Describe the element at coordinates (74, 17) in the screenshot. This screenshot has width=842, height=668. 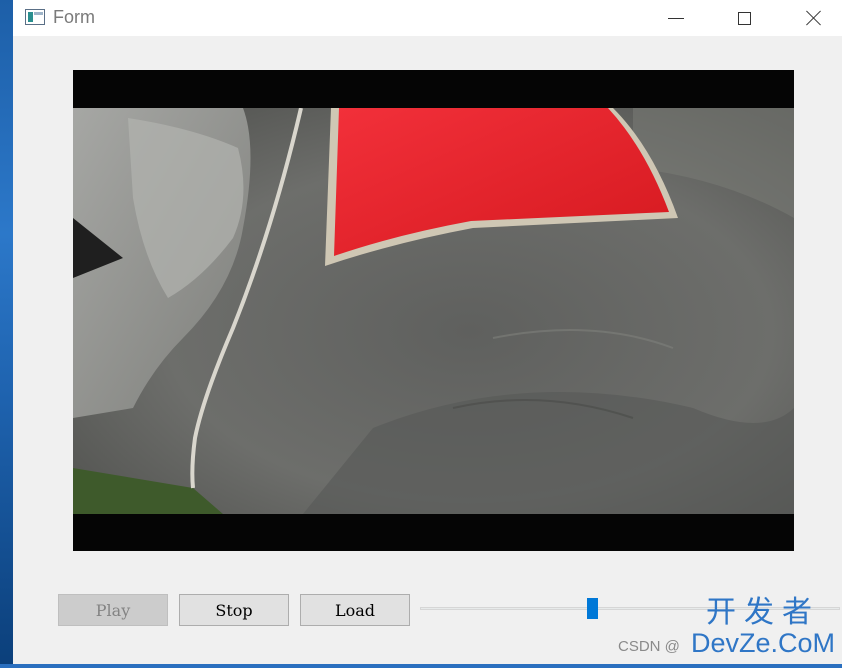
I see `window-title: Form` at that location.